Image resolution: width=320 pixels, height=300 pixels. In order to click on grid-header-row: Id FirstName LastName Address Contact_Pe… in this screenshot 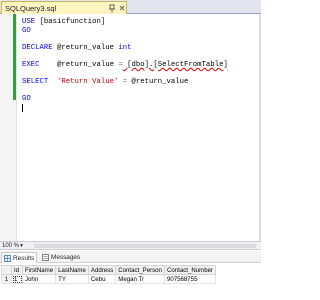, I will do `click(109, 270)`.